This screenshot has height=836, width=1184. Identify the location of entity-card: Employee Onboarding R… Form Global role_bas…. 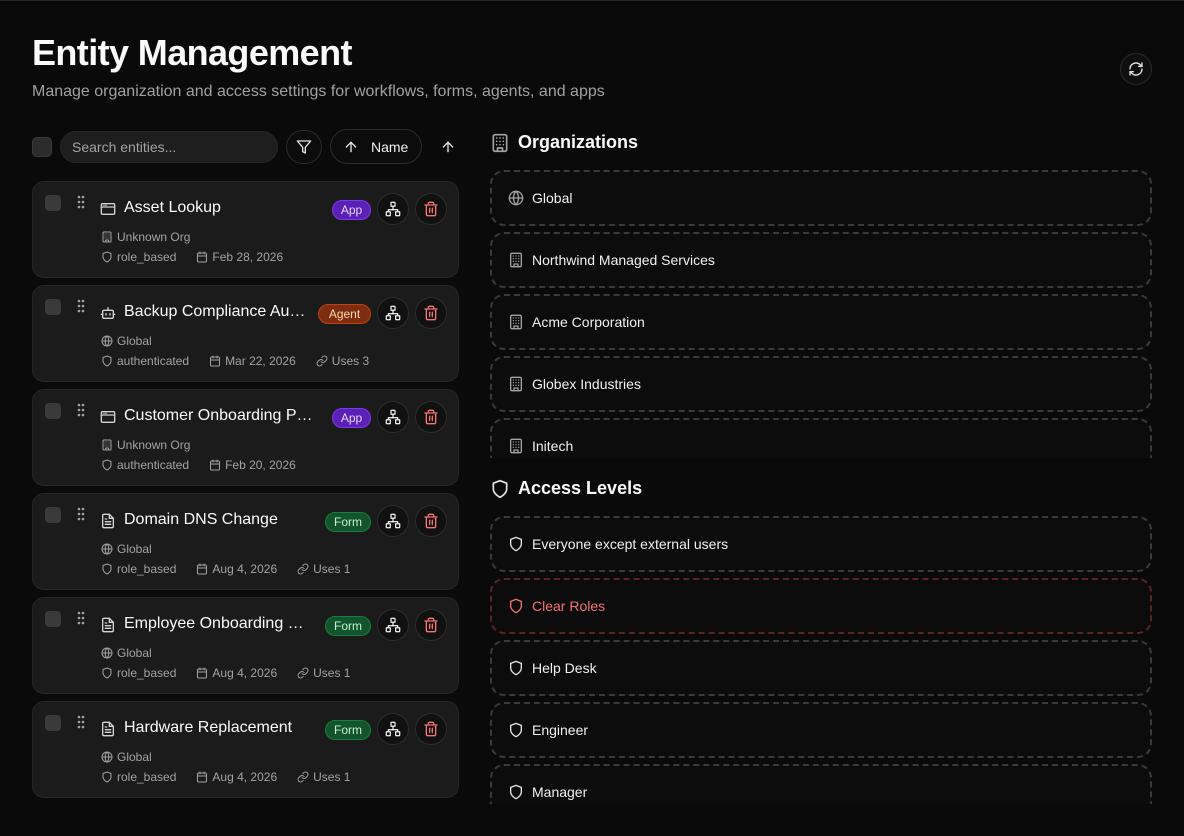
(245, 645).